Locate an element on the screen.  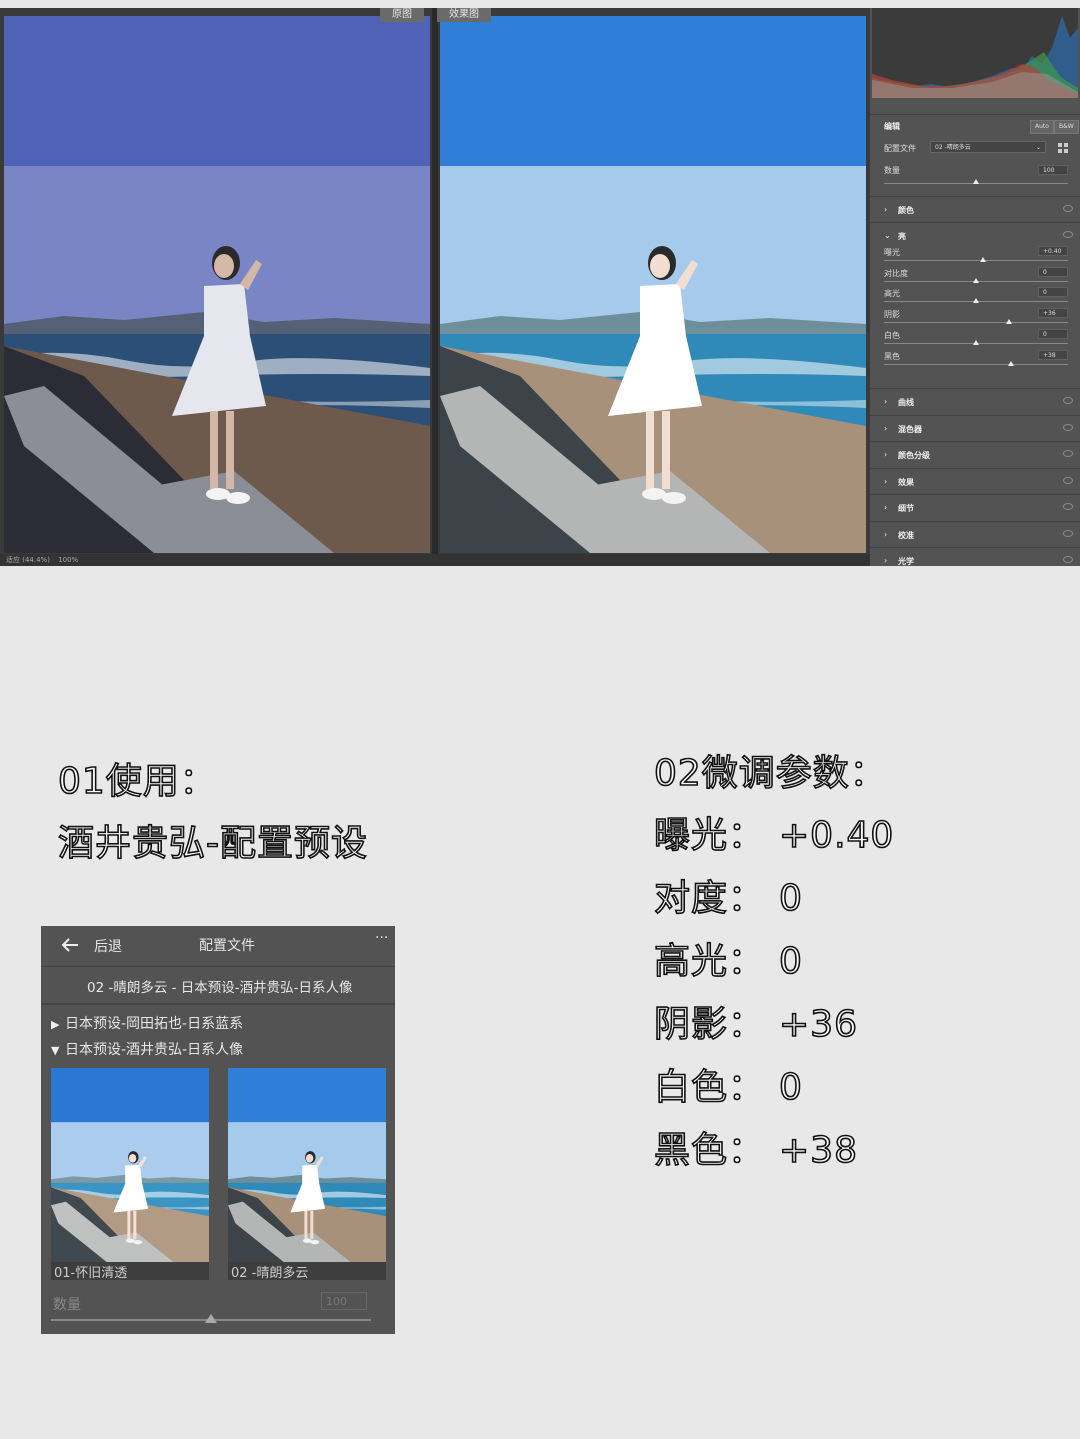
profile-group-label: 日本预设-岡田拓也-日系蓝系 is located at coordinates (154, 1024).